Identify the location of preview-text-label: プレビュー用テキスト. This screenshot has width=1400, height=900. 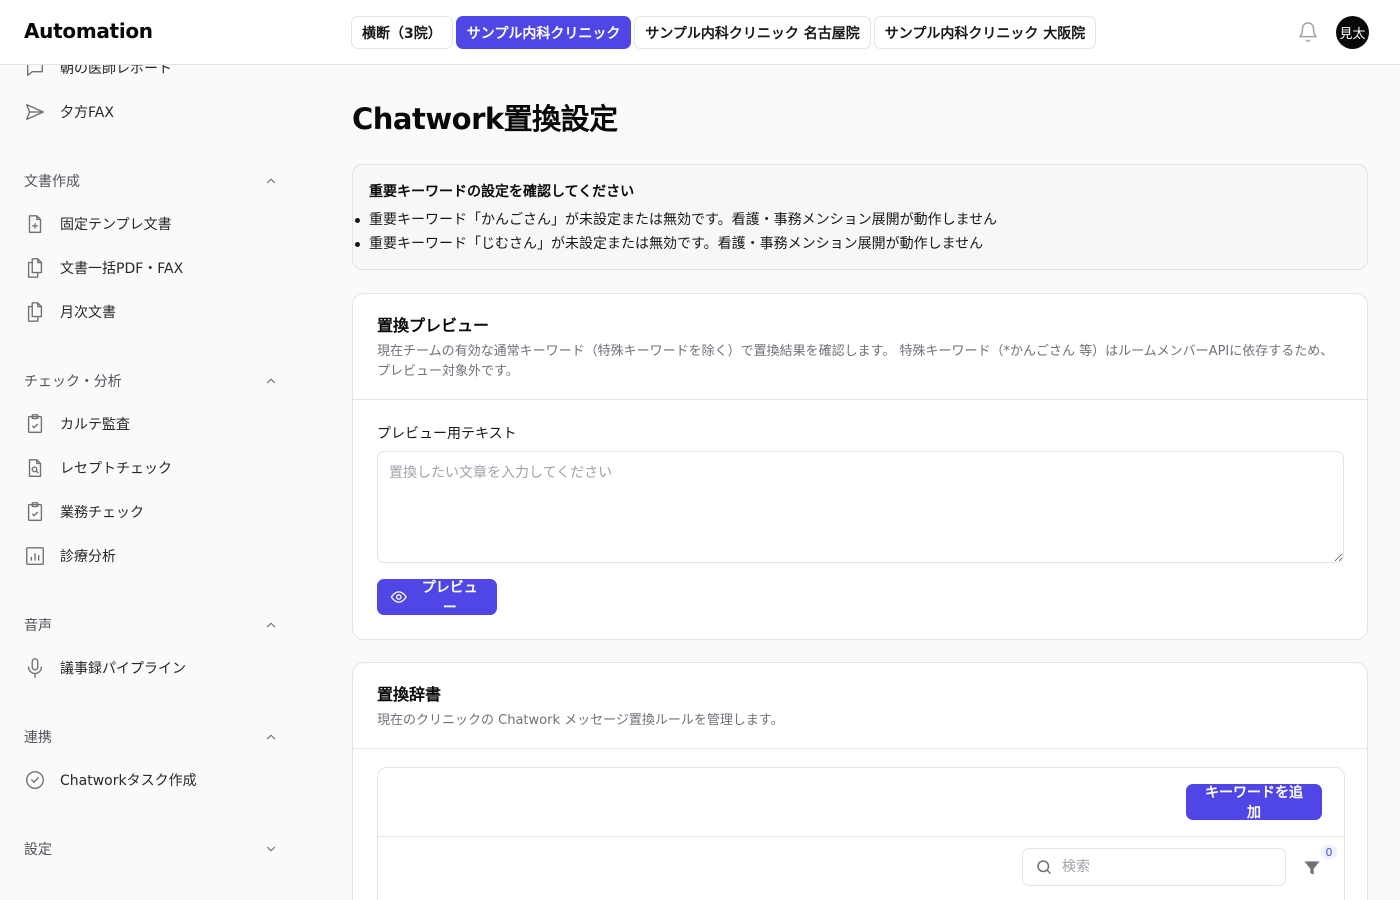
(447, 434).